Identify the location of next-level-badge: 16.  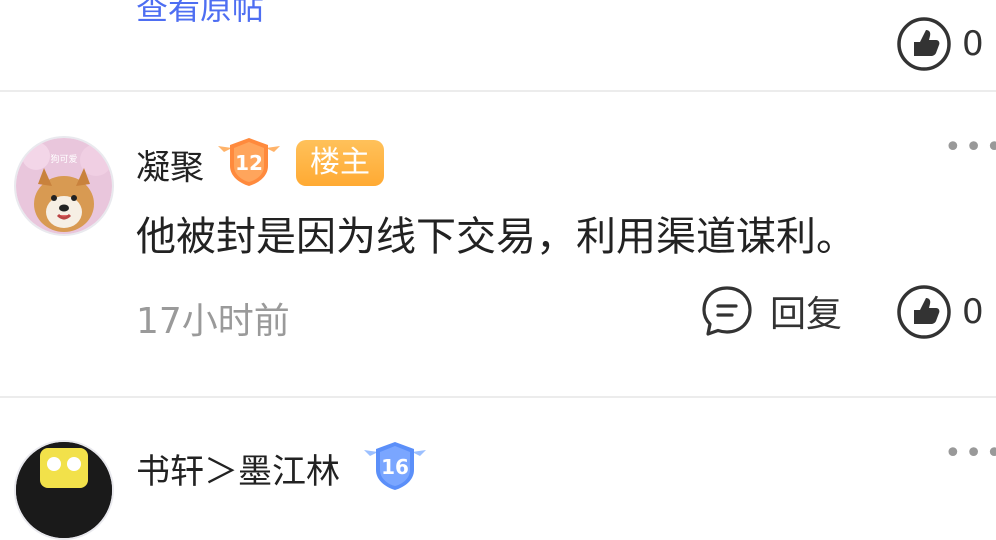
(395, 466).